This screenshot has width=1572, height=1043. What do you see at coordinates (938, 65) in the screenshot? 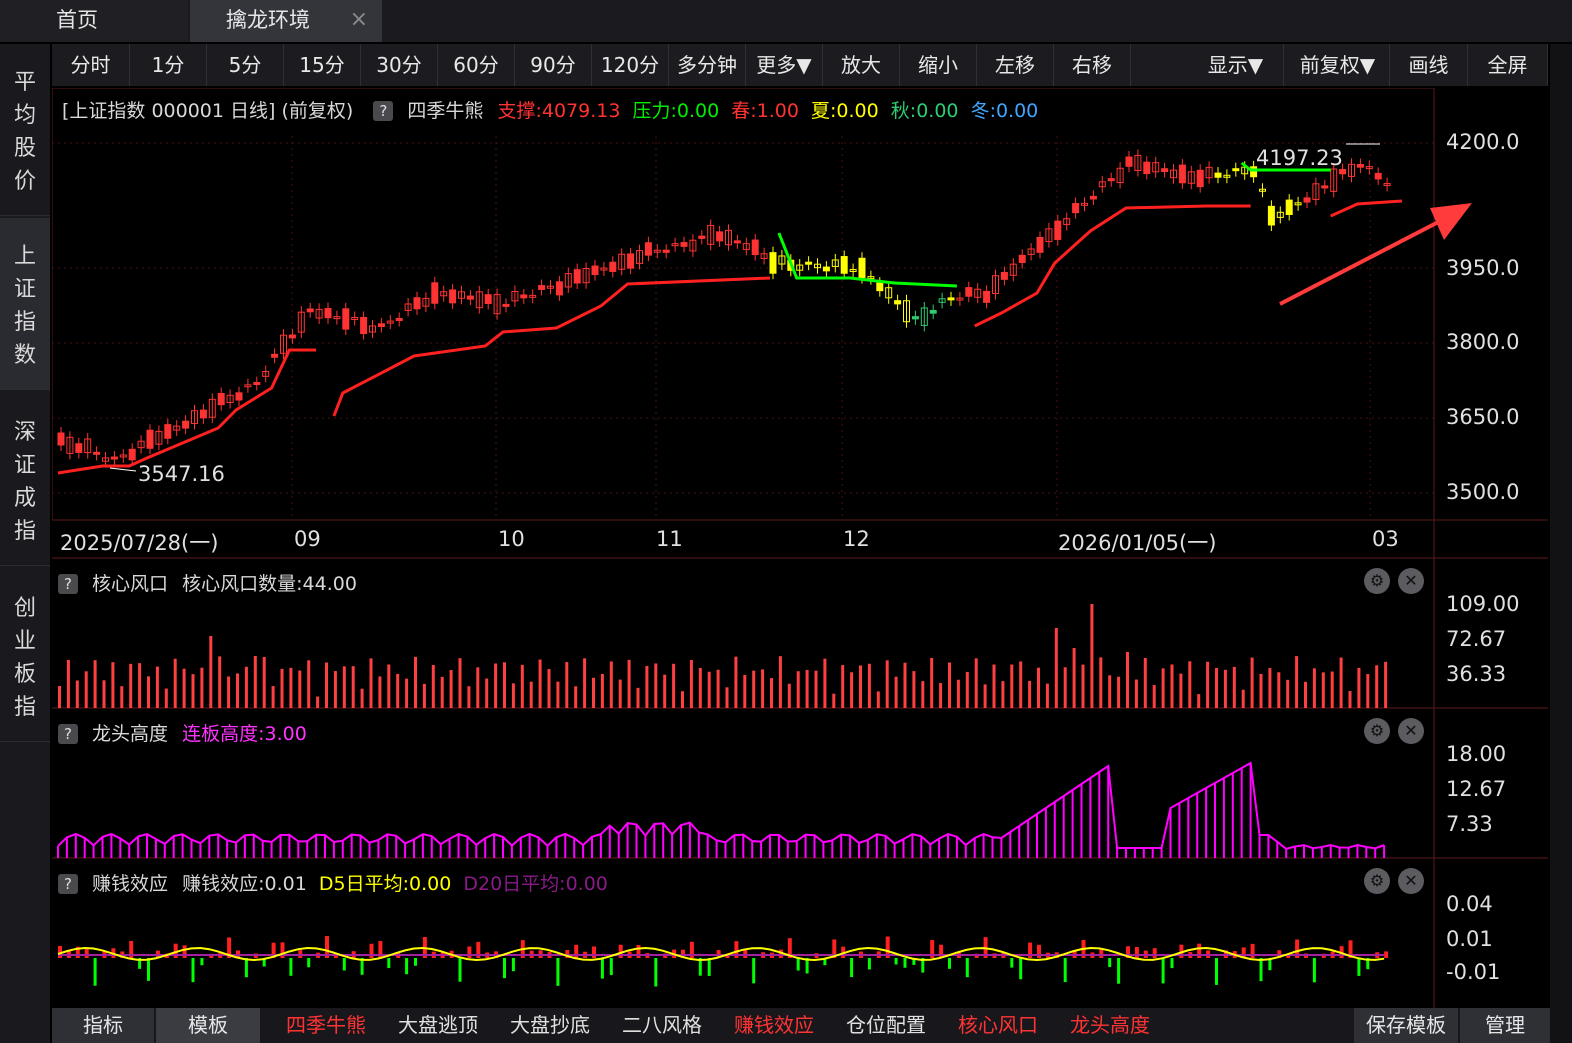
I see `toolbar-btn-11: 缩小` at bounding box center [938, 65].